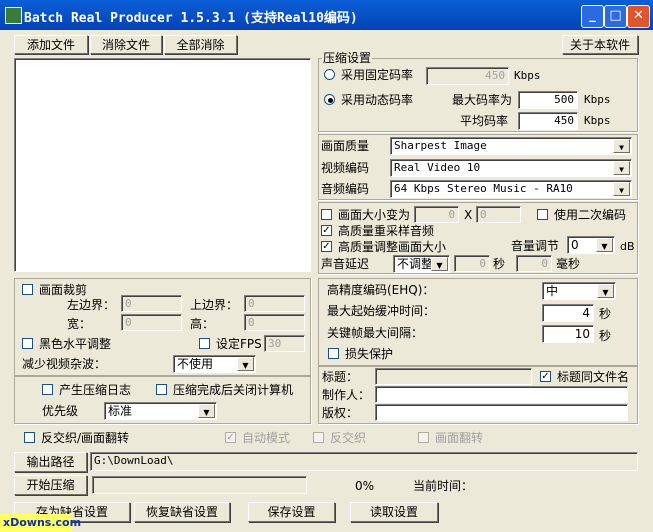 Image resolution: width=653 pixels, height=532 pixels. What do you see at coordinates (440, 145) in the screenshot?
I see `quality-value: Sharpest Image` at bounding box center [440, 145].